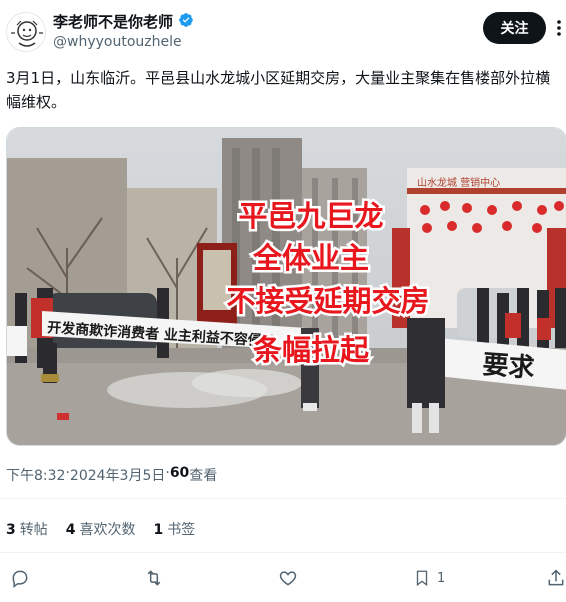  What do you see at coordinates (327, 301) in the screenshot?
I see `overlay-line-3: 不接受延期交房` at bounding box center [327, 301].